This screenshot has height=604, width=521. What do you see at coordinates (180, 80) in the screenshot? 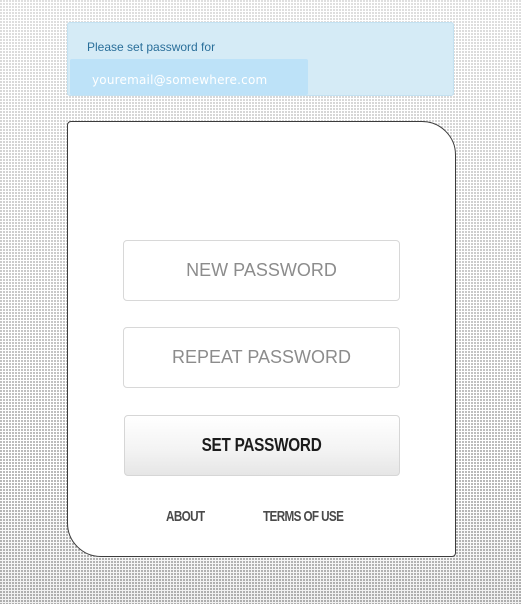
I see `account-email: youremail@somewhere.com` at bounding box center [180, 80].